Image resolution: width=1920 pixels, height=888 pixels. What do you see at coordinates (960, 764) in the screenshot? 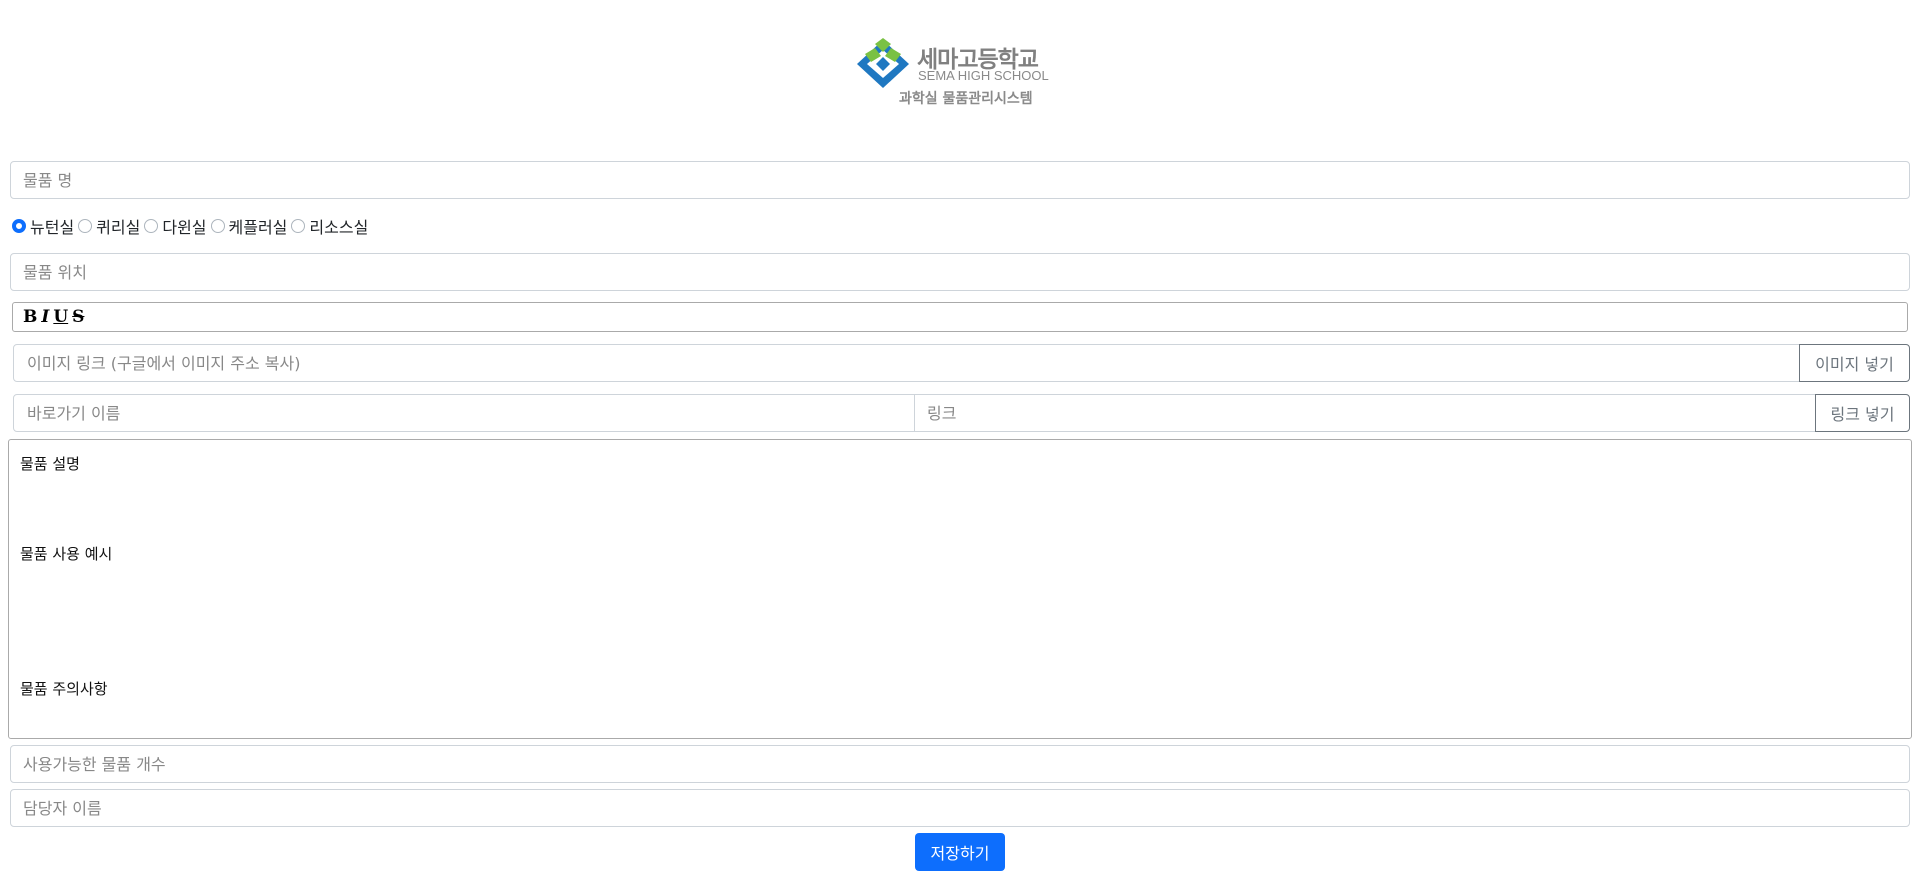
I see `available-count-input` at bounding box center [960, 764].